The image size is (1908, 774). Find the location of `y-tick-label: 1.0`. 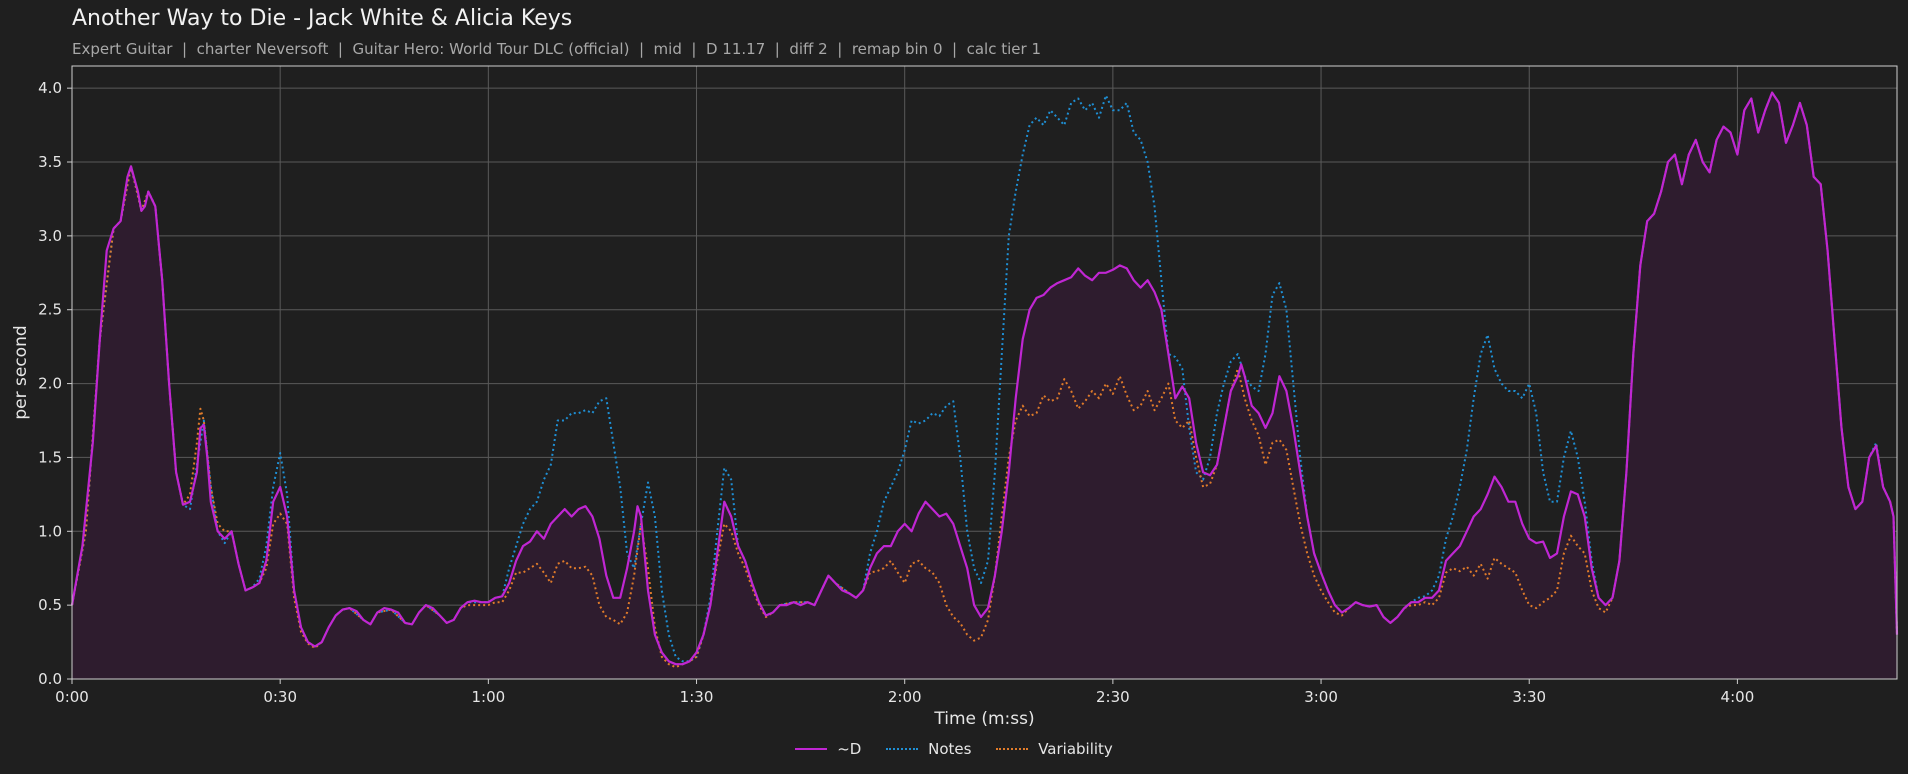

y-tick-label: 1.0 is located at coordinates (50, 531).